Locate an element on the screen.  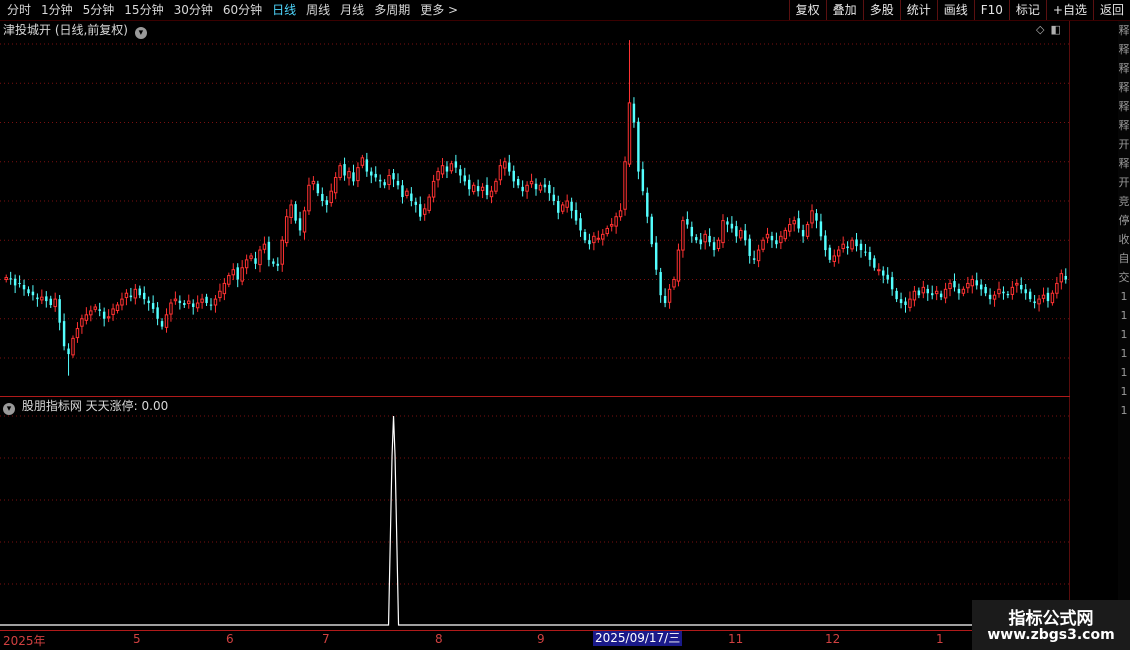
period-tab-8: 月线 is located at coordinates (352, 10).